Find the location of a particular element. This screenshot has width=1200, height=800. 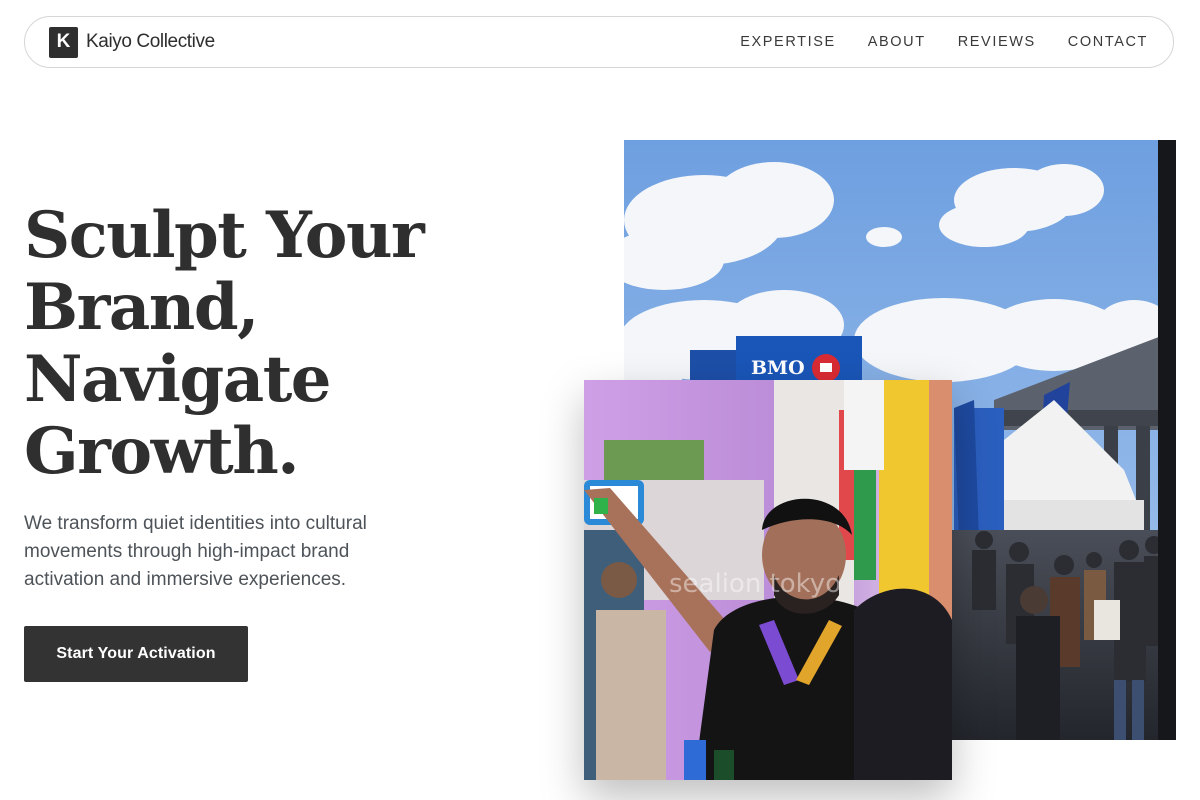

nav-link-expertise: EXPERTISE is located at coordinates (788, 42).